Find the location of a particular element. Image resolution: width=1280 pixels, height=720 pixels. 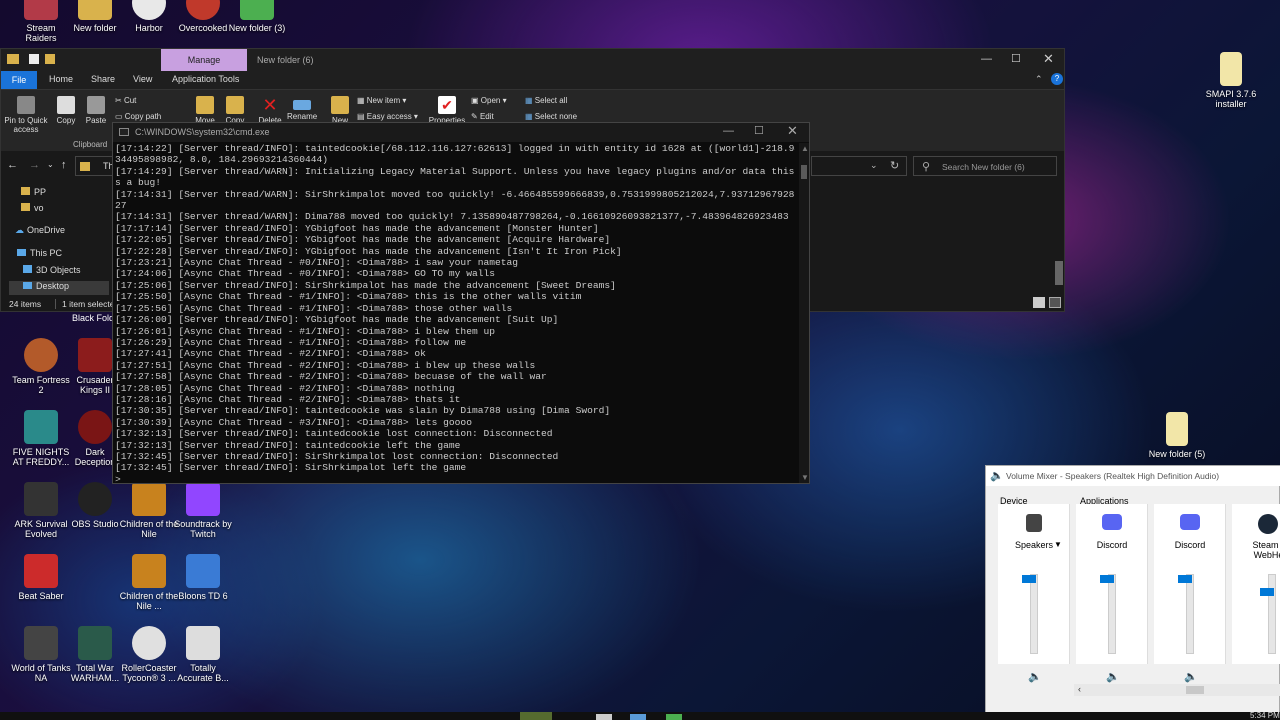

address-dropdown-icon: ⌄ is located at coordinates (874, 165).